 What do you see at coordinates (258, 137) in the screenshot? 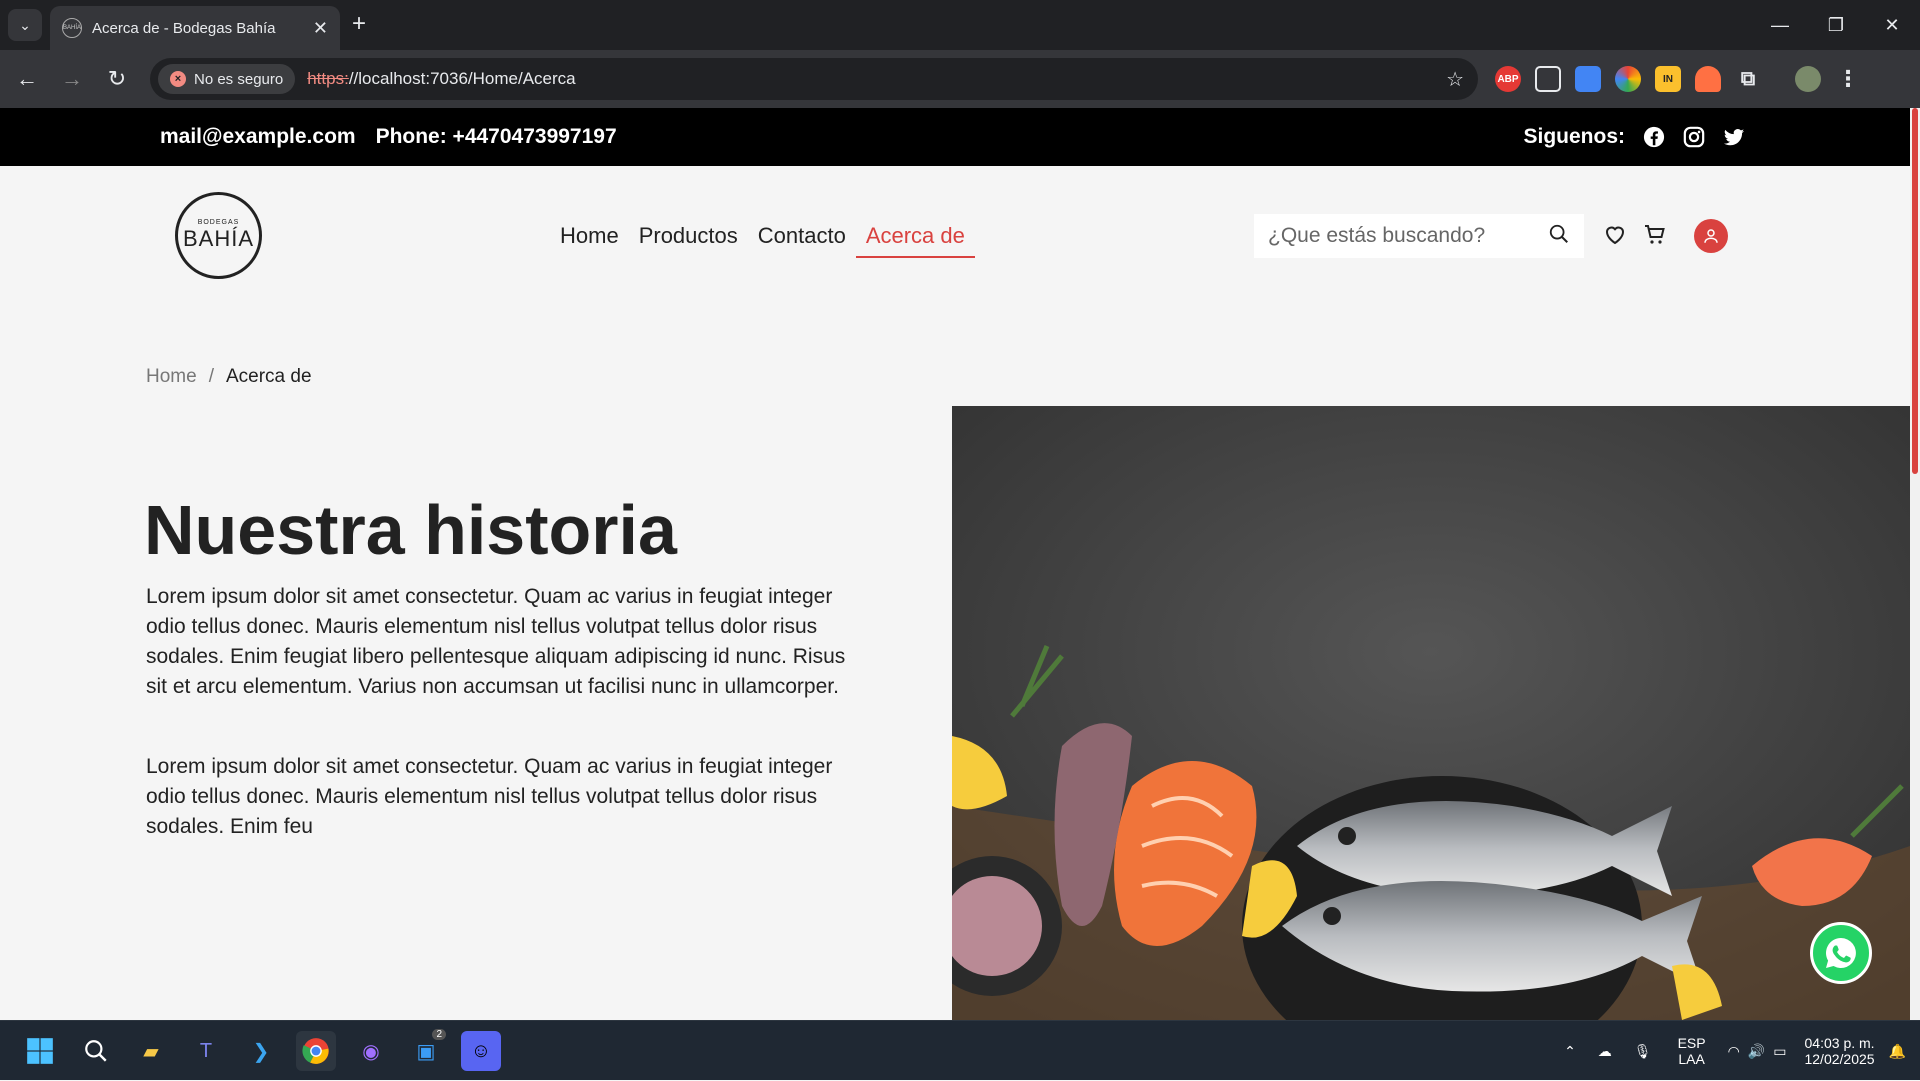
I see `email-text: mail@example.com` at bounding box center [258, 137].